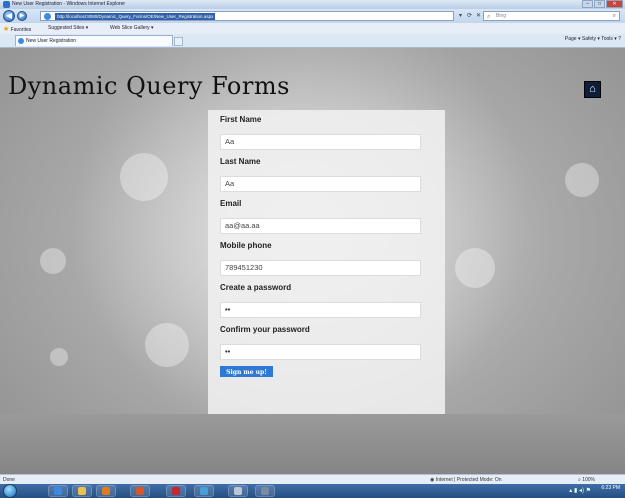  What do you see at coordinates (432, 480) in the screenshot?
I see `globe-icon: ◉` at bounding box center [432, 480].